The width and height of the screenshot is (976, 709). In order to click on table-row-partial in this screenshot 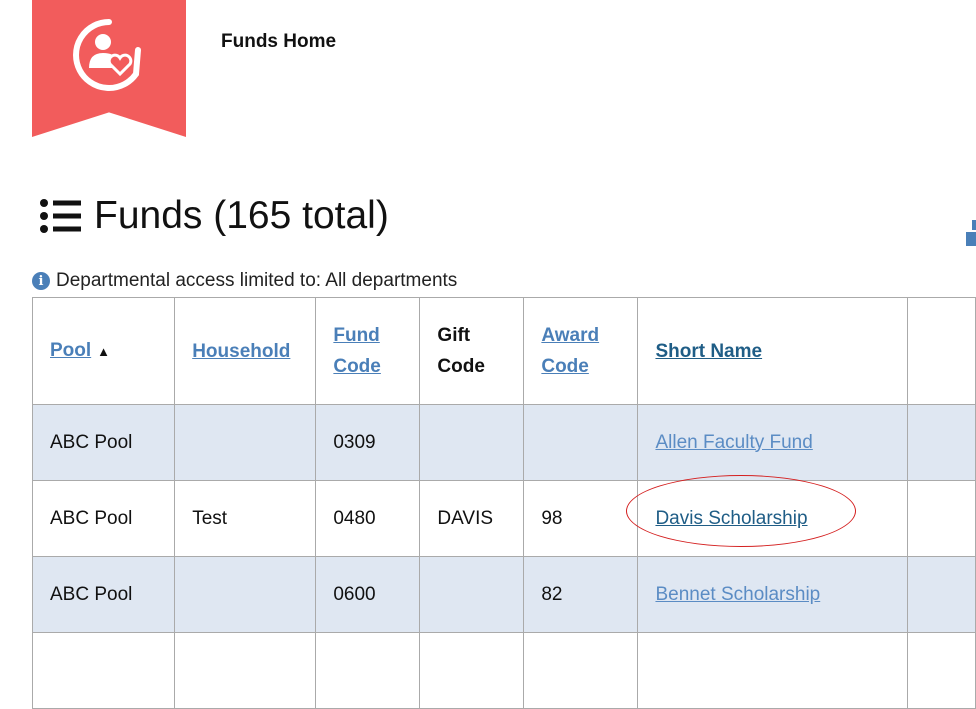, I will do `click(503, 670)`.